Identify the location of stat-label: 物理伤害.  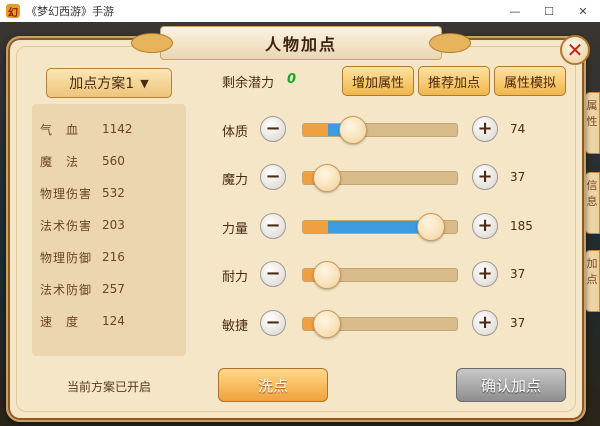
(66, 193).